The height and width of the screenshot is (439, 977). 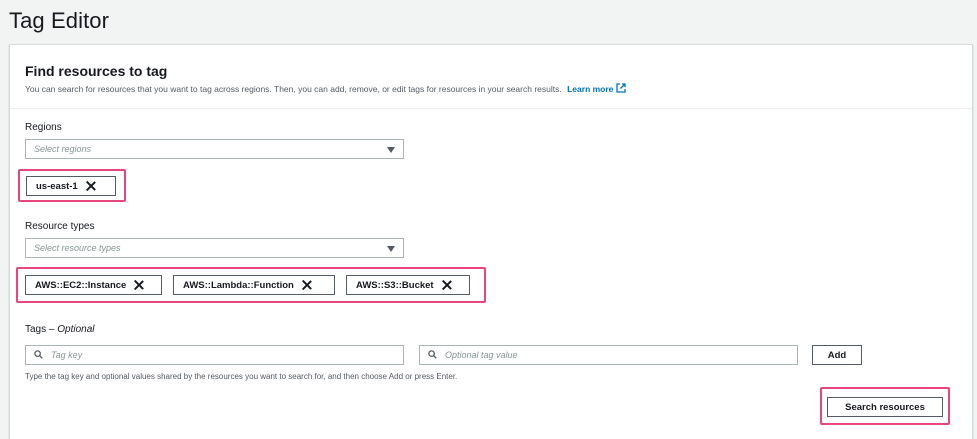 What do you see at coordinates (608, 355) in the screenshot?
I see `tag-value-input: Optional tag value` at bounding box center [608, 355].